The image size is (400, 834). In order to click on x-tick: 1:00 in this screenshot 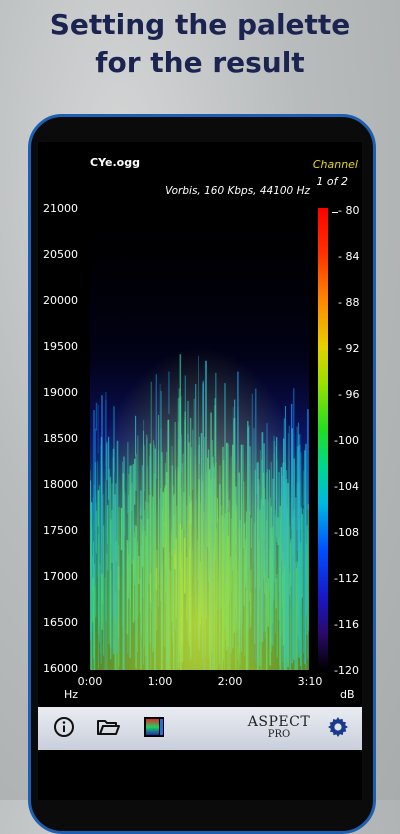, I will do `click(160, 681)`.